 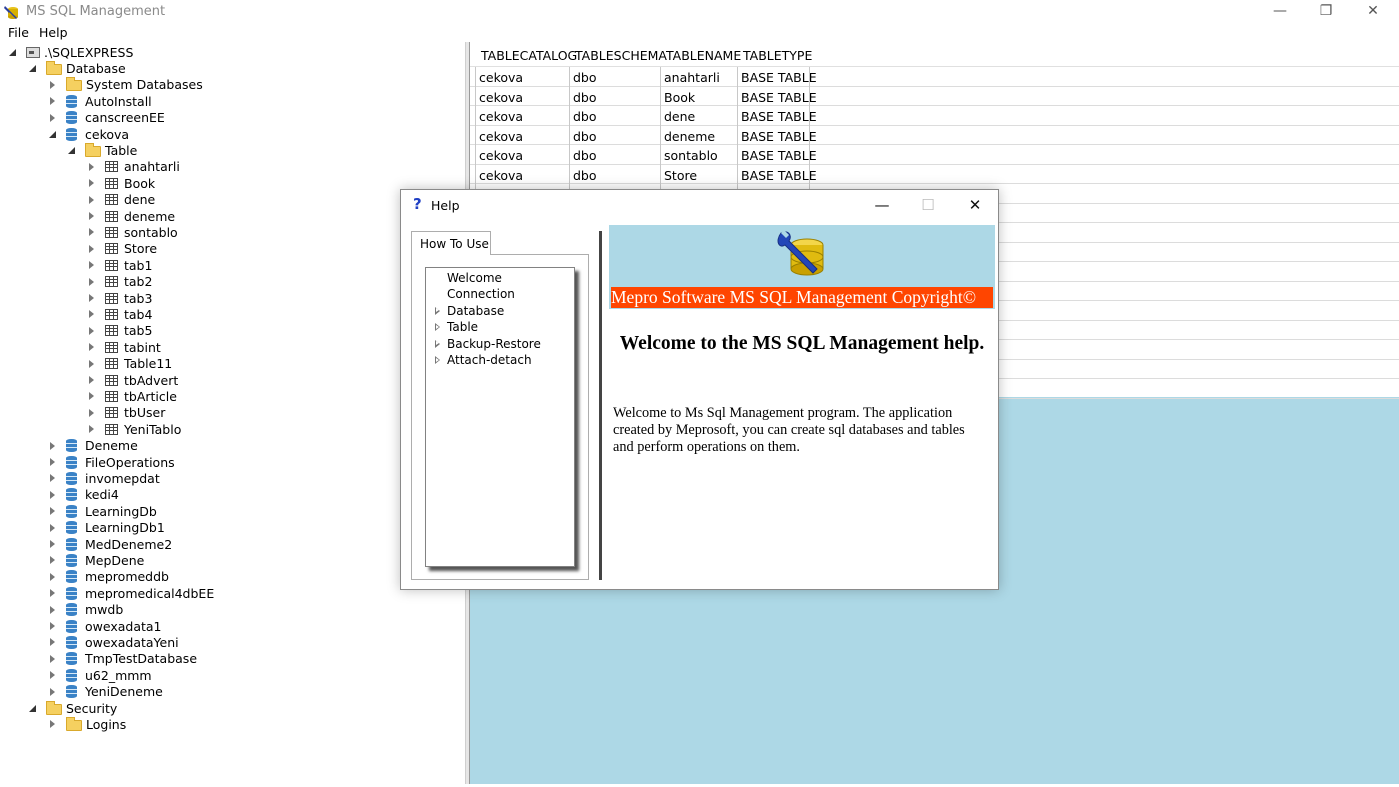 I want to click on help-splitter, so click(x=600, y=405).